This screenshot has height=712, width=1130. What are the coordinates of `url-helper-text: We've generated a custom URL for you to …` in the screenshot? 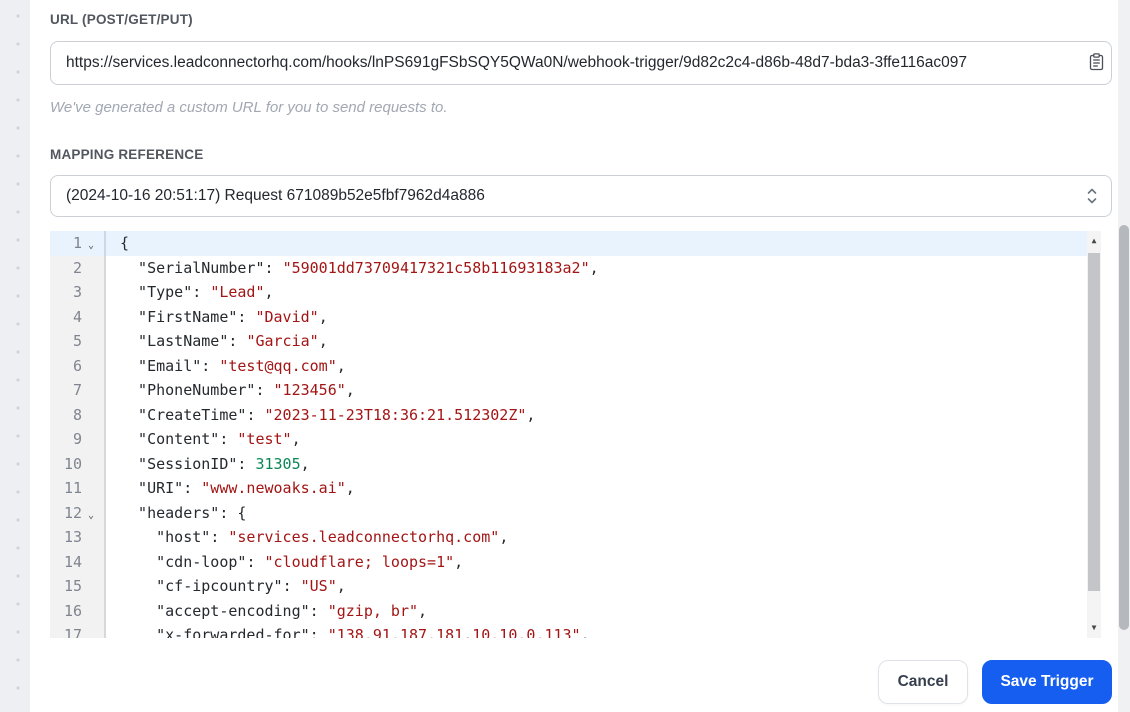 It's located at (249, 107).